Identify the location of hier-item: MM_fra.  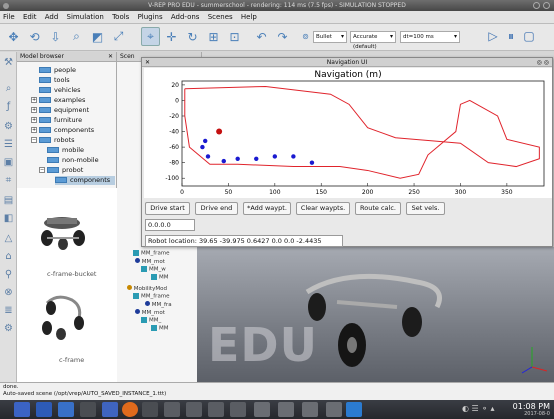
(158, 304).